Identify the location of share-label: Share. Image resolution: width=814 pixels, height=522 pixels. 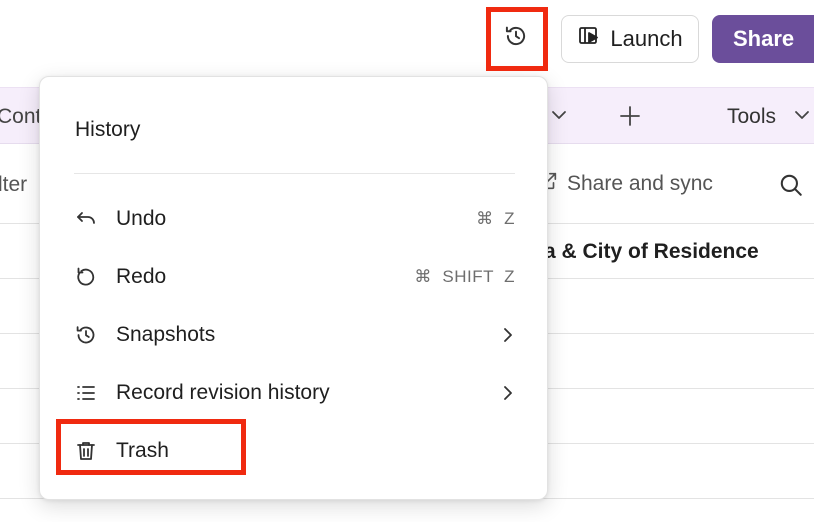
(764, 38).